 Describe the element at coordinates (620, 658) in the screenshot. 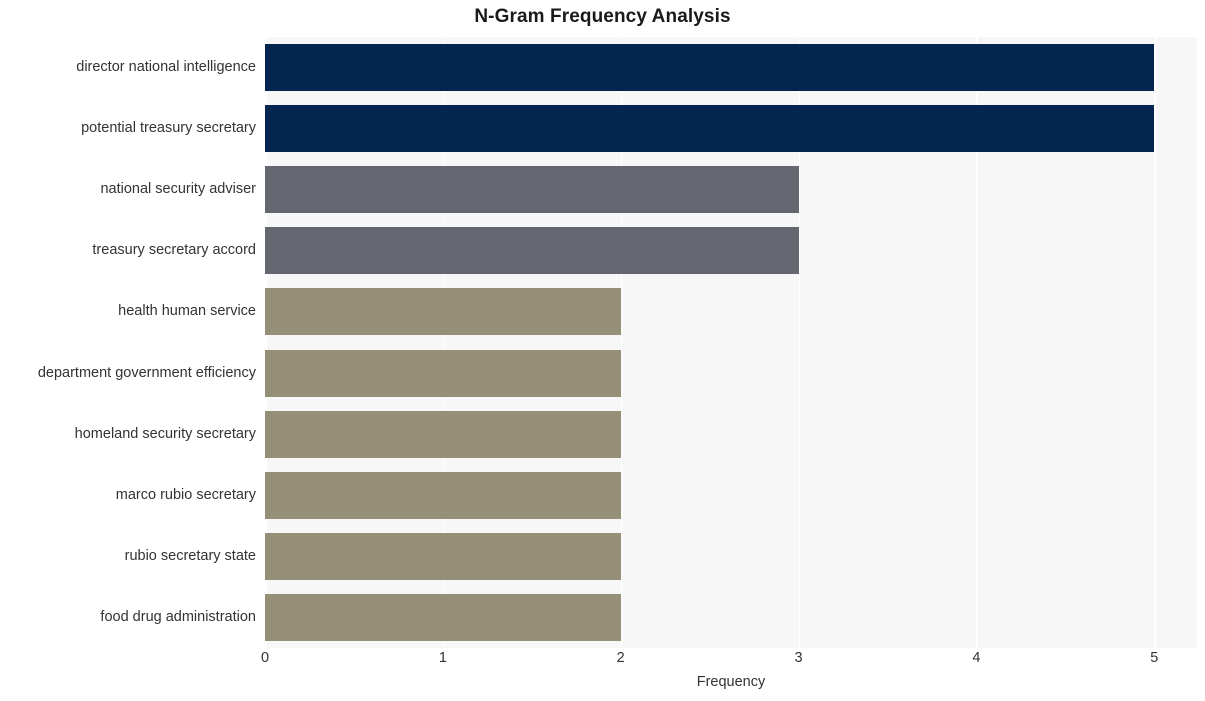

I see `x-axis-tick-2: 2` at that location.